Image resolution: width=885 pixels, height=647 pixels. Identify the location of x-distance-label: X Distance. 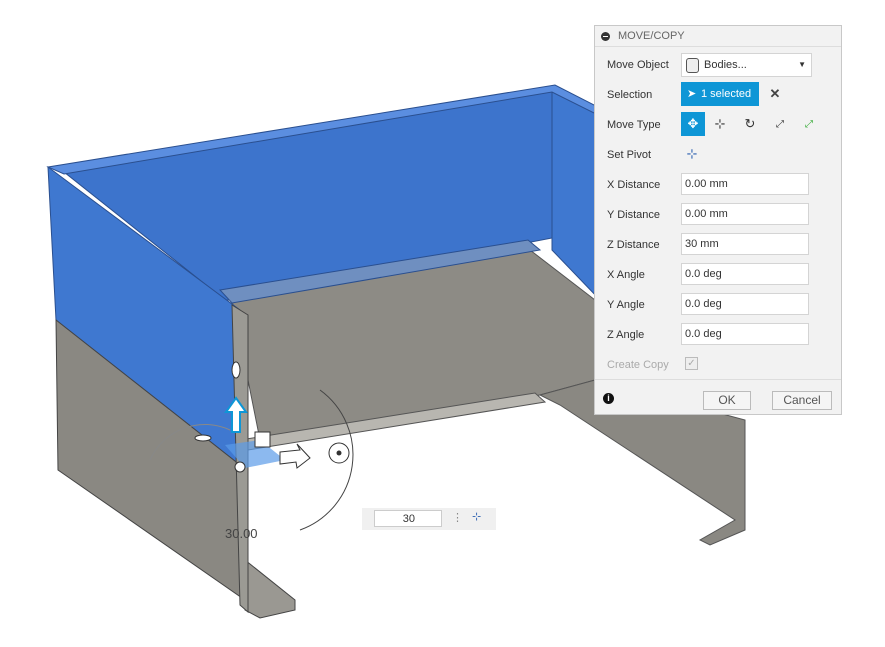
(634, 185).